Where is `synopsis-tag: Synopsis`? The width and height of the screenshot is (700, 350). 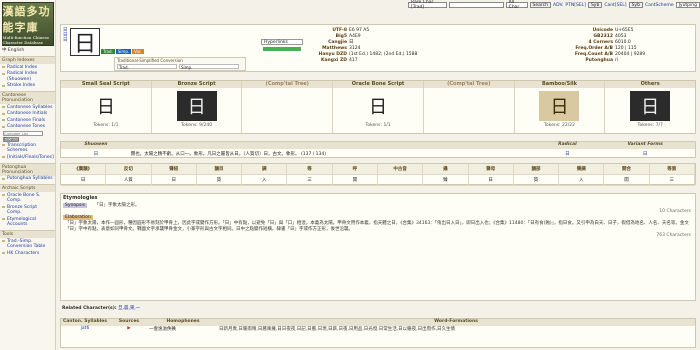 synopsis-tag: Synopsis is located at coordinates (75, 205).